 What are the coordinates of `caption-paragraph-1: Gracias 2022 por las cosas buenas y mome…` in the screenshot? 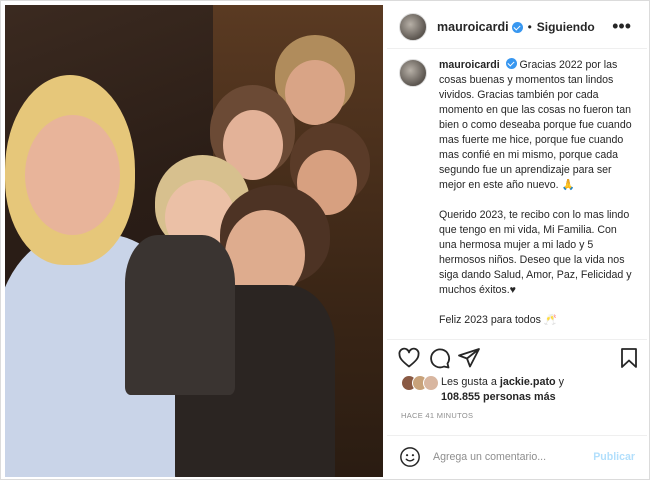 It's located at (535, 125).